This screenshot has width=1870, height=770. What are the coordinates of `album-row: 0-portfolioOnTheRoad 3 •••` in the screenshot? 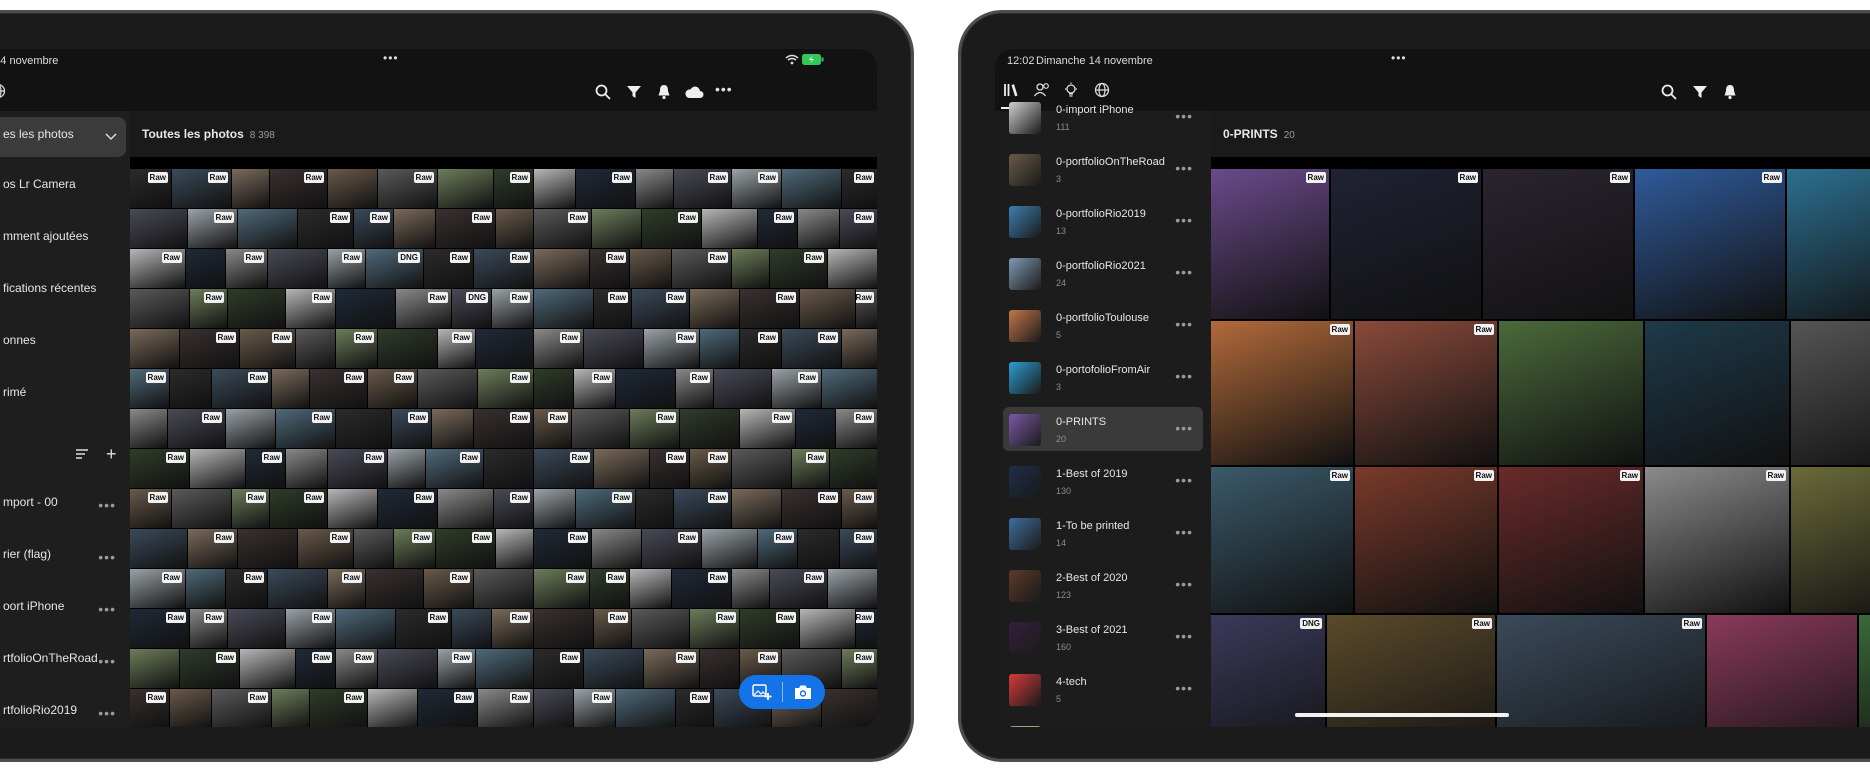 It's located at (1103, 169).